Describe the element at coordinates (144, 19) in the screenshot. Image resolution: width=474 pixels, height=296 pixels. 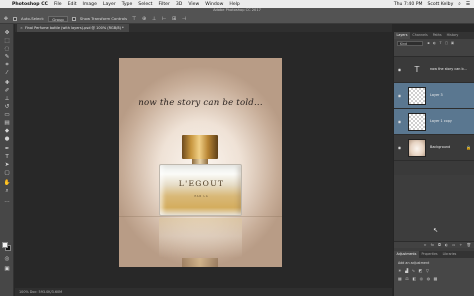
I see `align-middle-icon: ⊕` at that location.